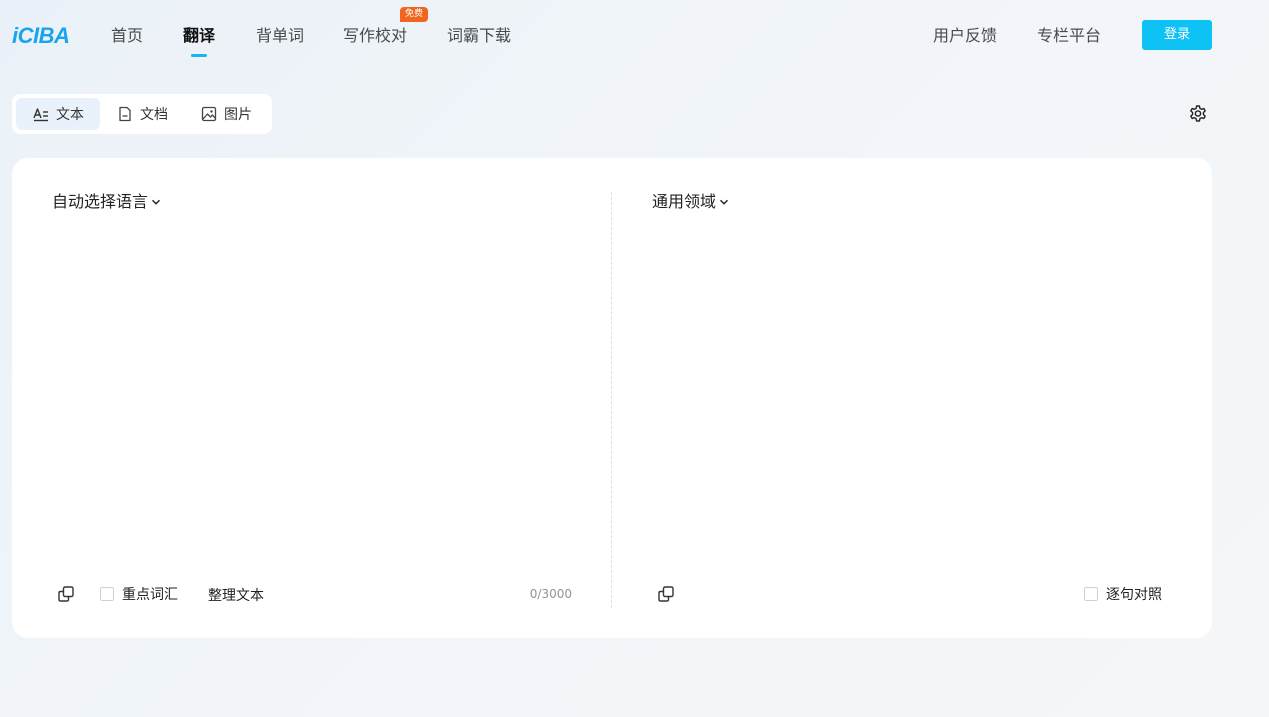 The image size is (1269, 717). What do you see at coordinates (414, 14) in the screenshot?
I see `free-badge: 免费` at bounding box center [414, 14].